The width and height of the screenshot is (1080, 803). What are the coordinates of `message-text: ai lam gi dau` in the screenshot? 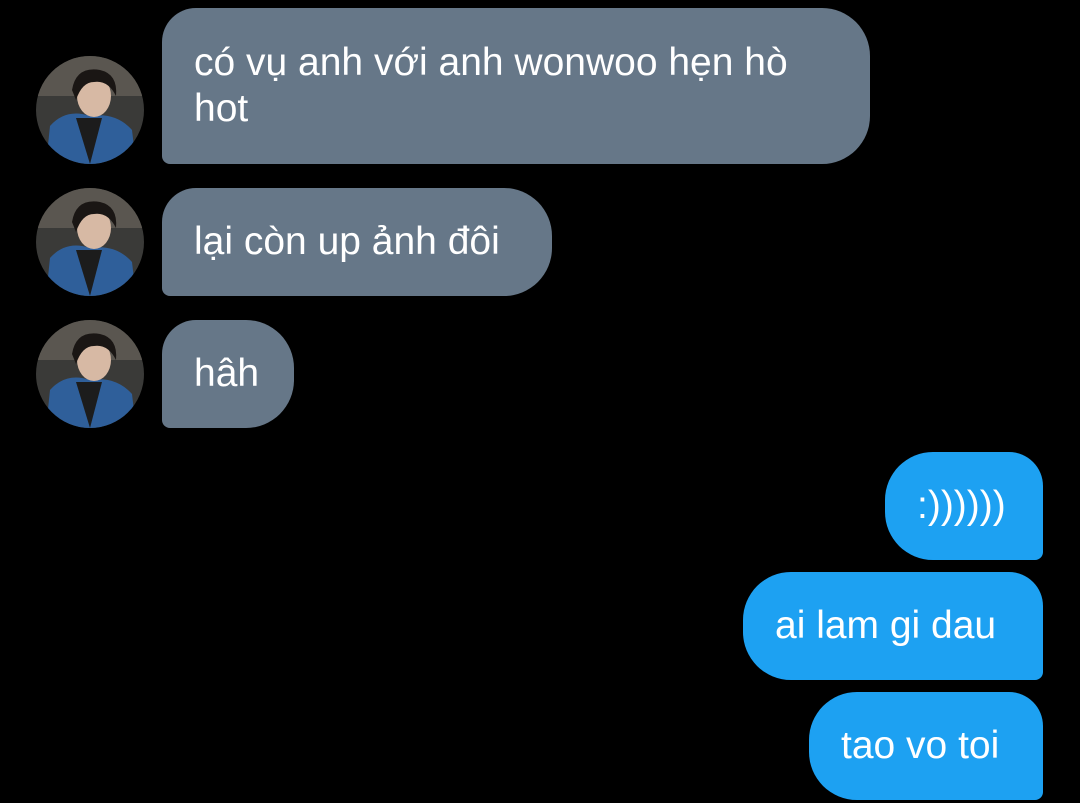 It's located at (886, 625).